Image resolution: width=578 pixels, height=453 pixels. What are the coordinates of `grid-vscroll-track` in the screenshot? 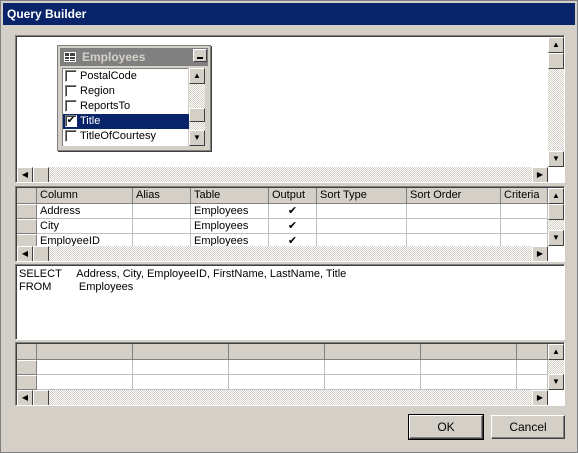 It's located at (556, 225).